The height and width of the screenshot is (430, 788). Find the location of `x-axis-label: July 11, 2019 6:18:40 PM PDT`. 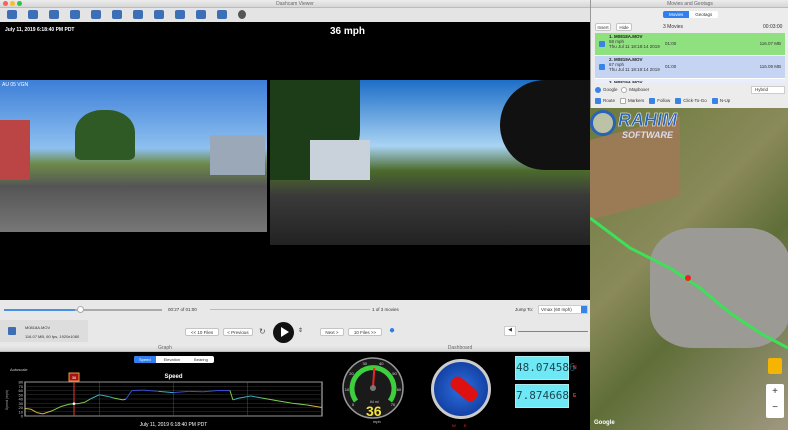

x-axis-label: July 11, 2019 6:18:40 PM PDT is located at coordinates (174, 425).